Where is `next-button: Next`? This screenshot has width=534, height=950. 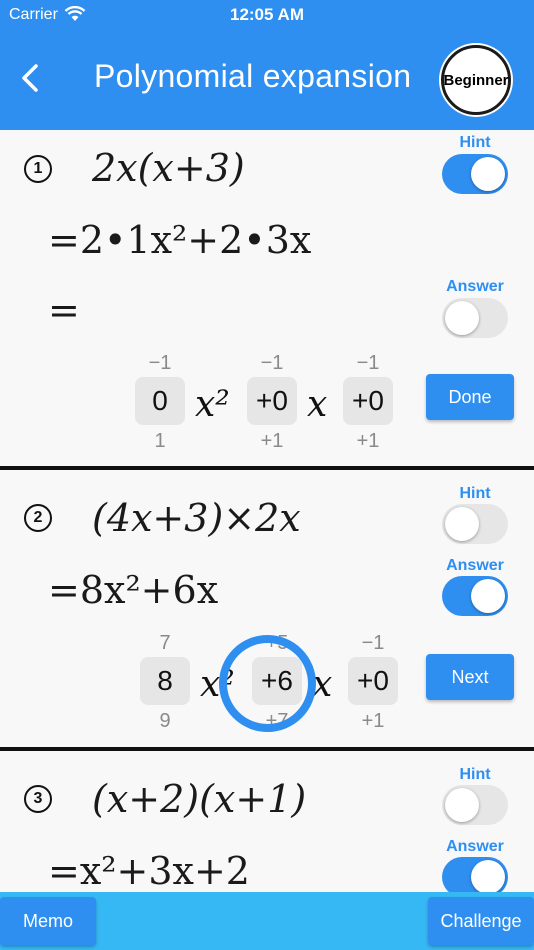
next-button: Next is located at coordinates (470, 677).